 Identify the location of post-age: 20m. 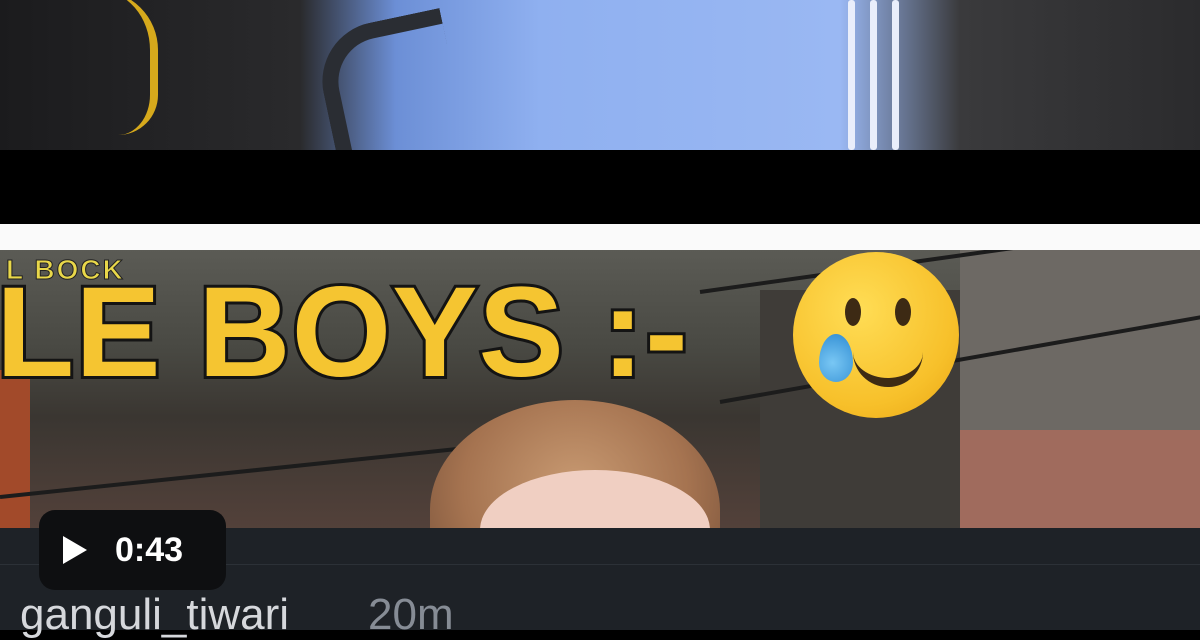
(411, 614).